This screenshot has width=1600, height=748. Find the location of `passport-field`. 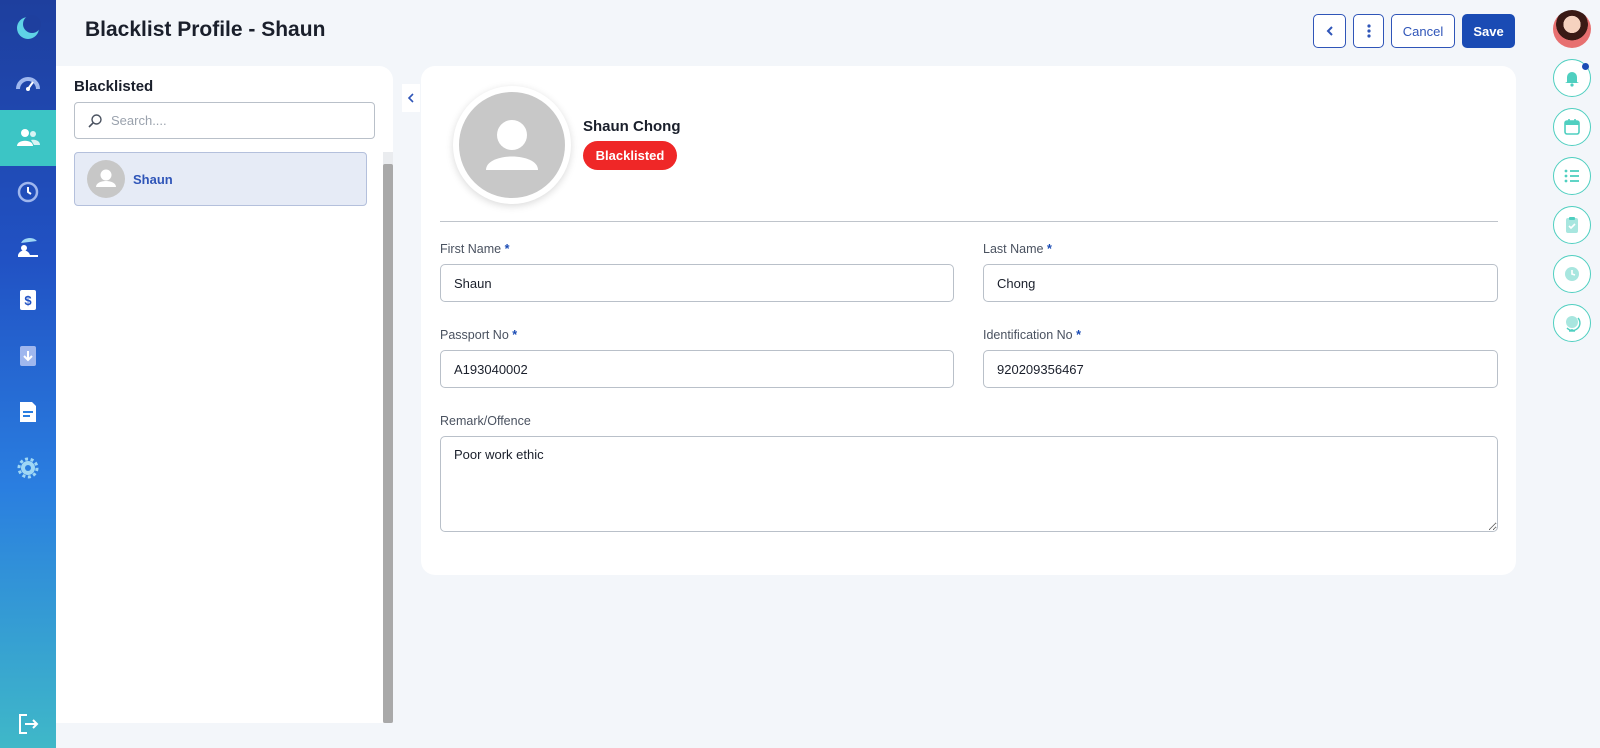

passport-field is located at coordinates (697, 369).